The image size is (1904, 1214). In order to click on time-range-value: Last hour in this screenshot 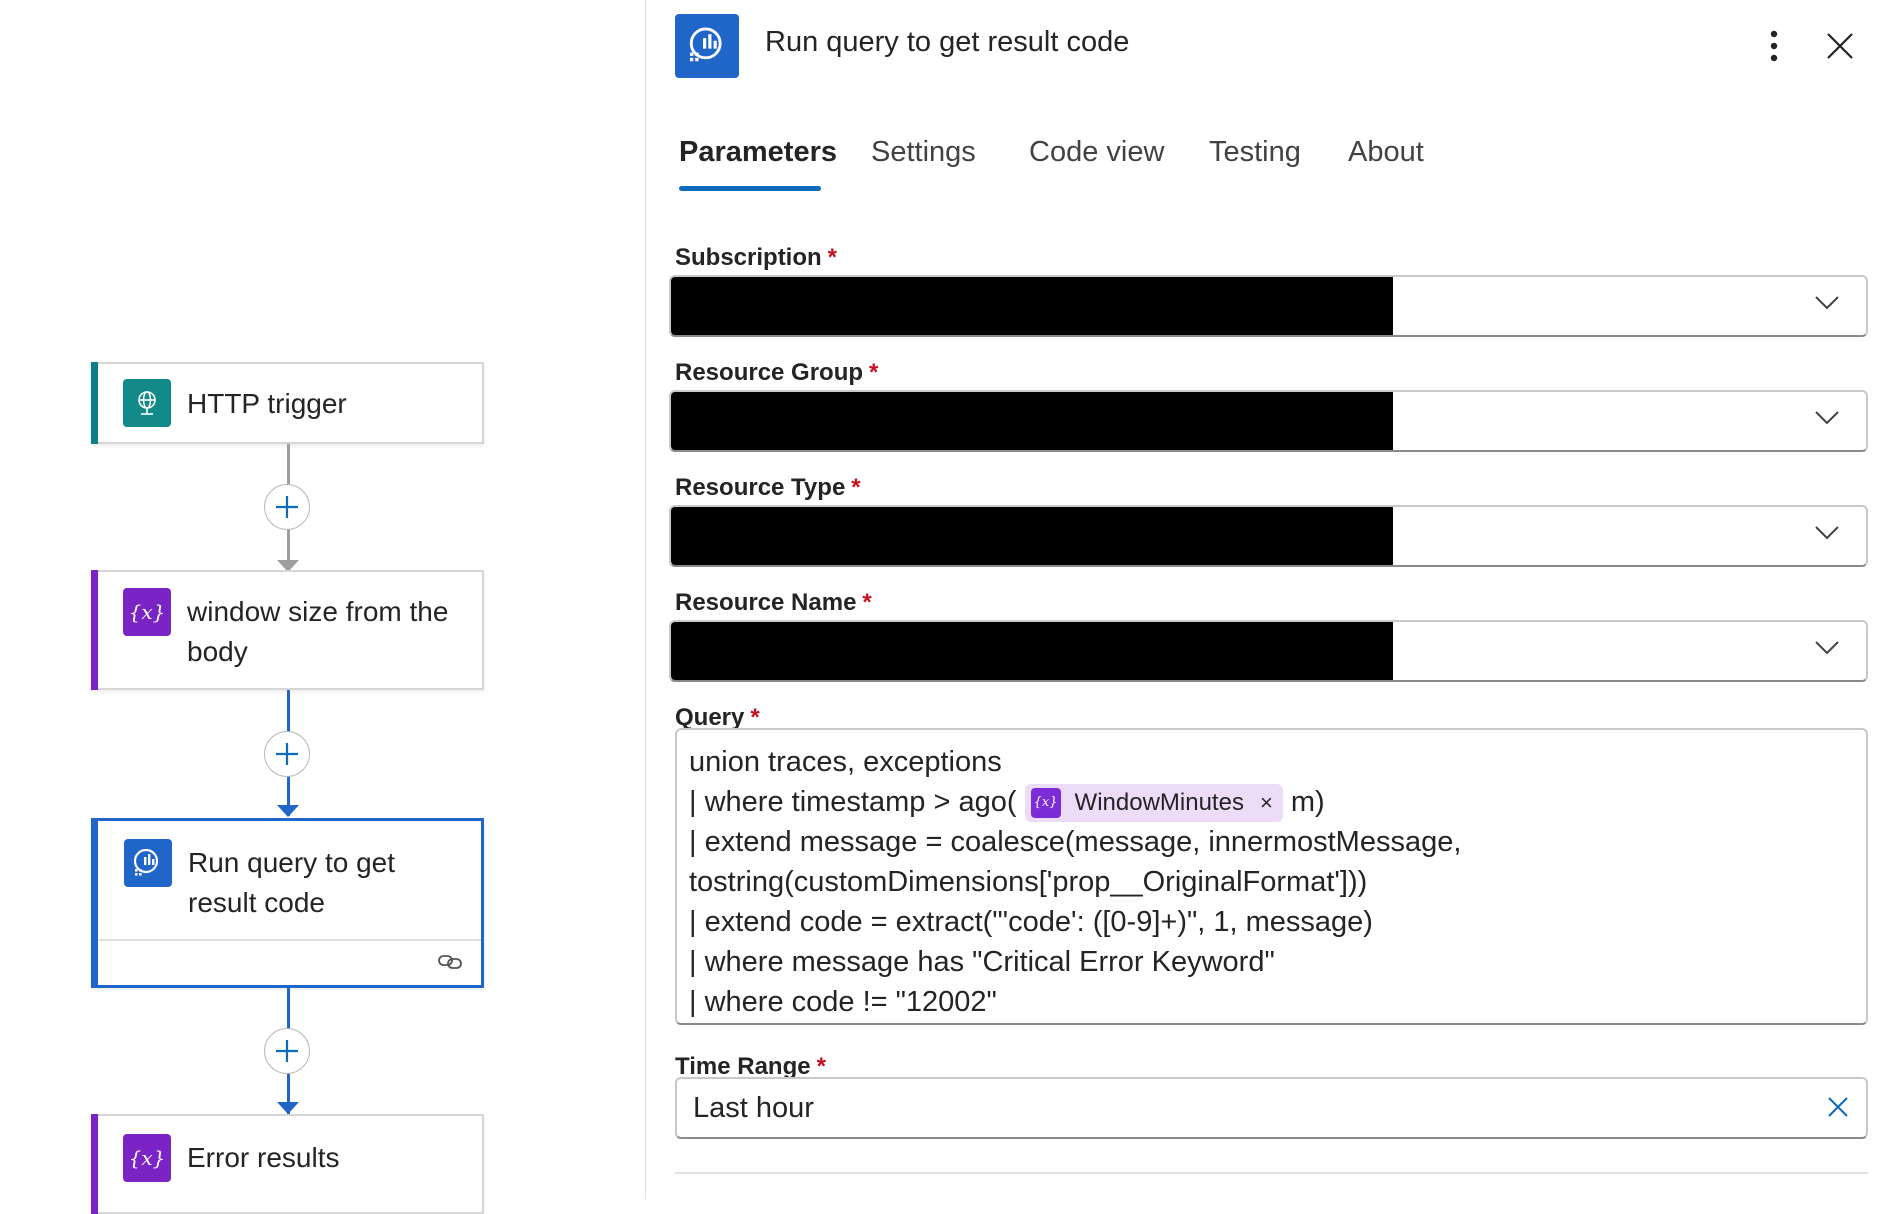, I will do `click(753, 1108)`.